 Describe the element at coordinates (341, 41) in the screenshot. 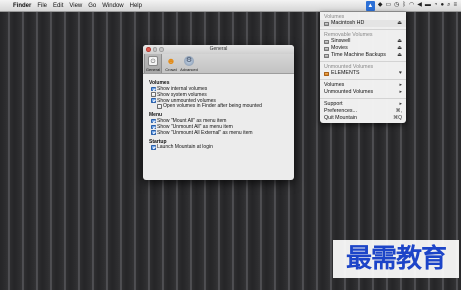

I see `volume-label: Sinswell` at that location.